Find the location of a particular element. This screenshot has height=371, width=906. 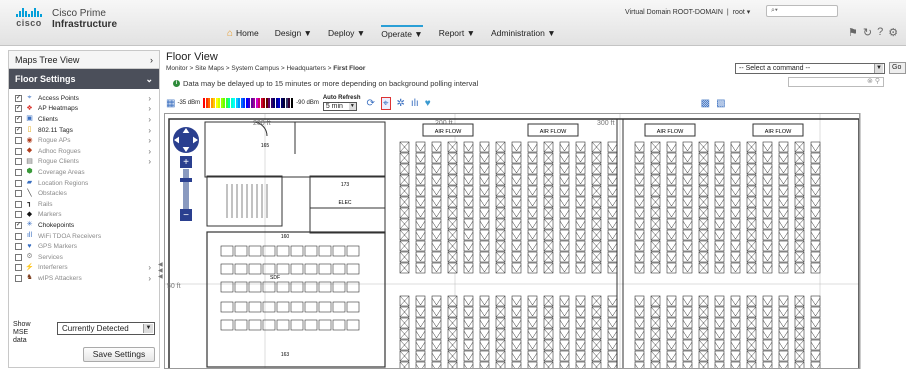

zoom-in-icon: + is located at coordinates (186, 162).